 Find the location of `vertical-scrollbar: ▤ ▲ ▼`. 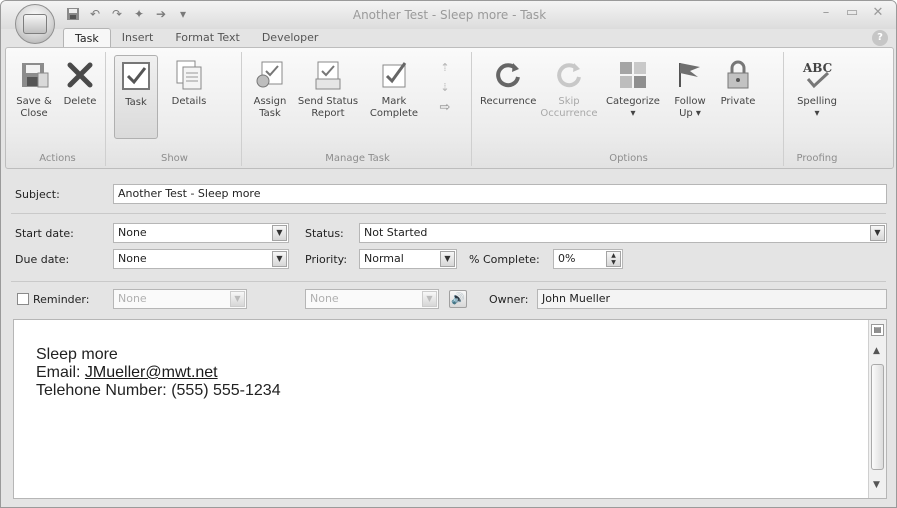

vertical-scrollbar: ▤ ▲ ▼ is located at coordinates (877, 409).